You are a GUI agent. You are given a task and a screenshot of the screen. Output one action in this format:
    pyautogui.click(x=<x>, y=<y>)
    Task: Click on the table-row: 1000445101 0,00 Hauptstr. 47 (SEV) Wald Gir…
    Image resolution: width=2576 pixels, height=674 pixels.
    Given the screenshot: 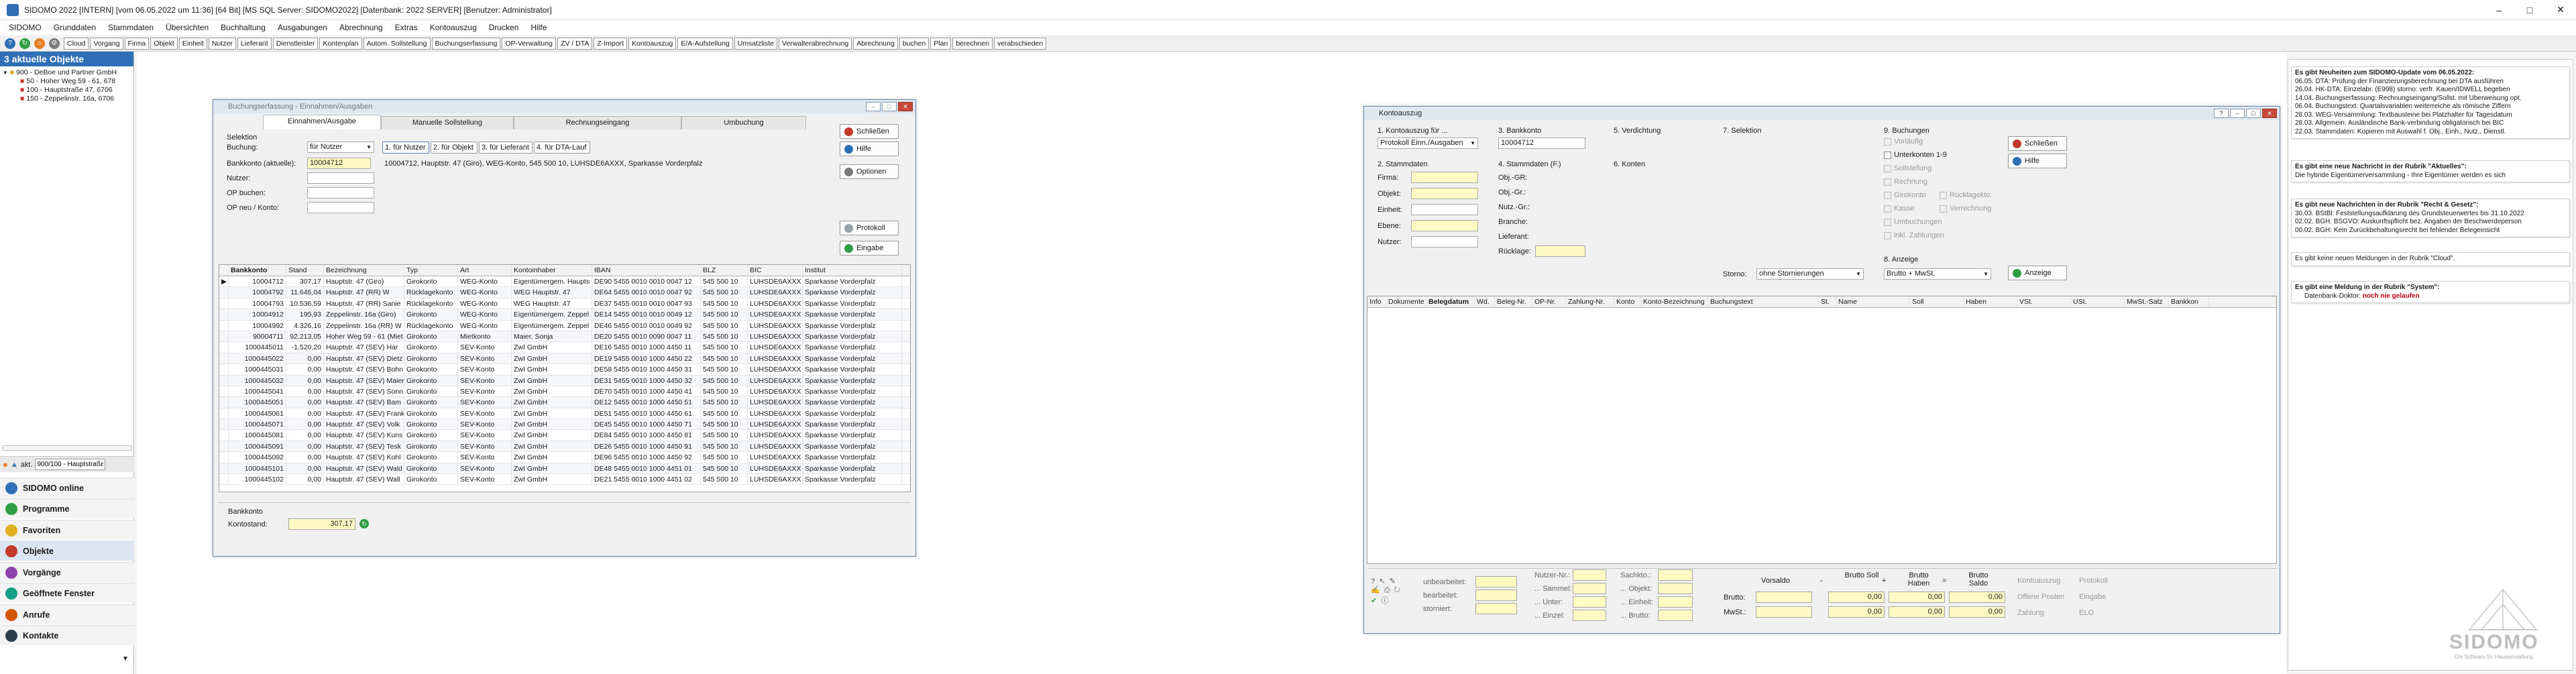 What is the action you would take?
    pyautogui.click(x=564, y=469)
    